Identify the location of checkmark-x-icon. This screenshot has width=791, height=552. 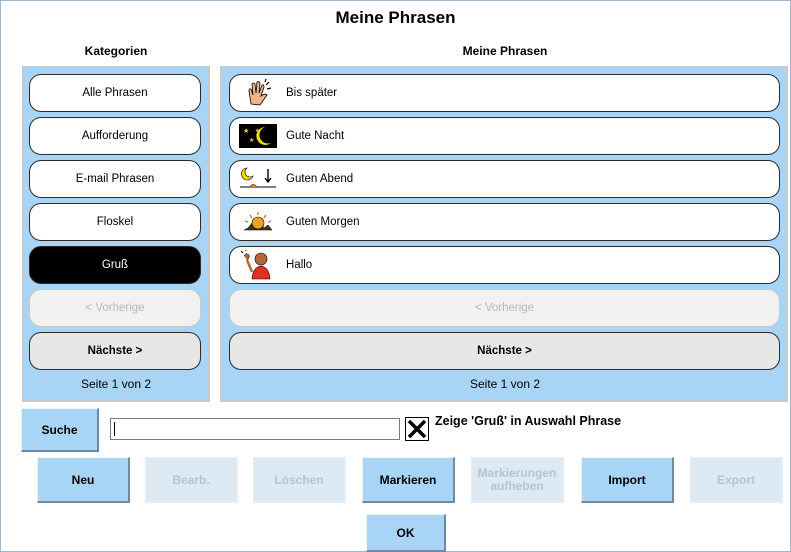
(417, 429).